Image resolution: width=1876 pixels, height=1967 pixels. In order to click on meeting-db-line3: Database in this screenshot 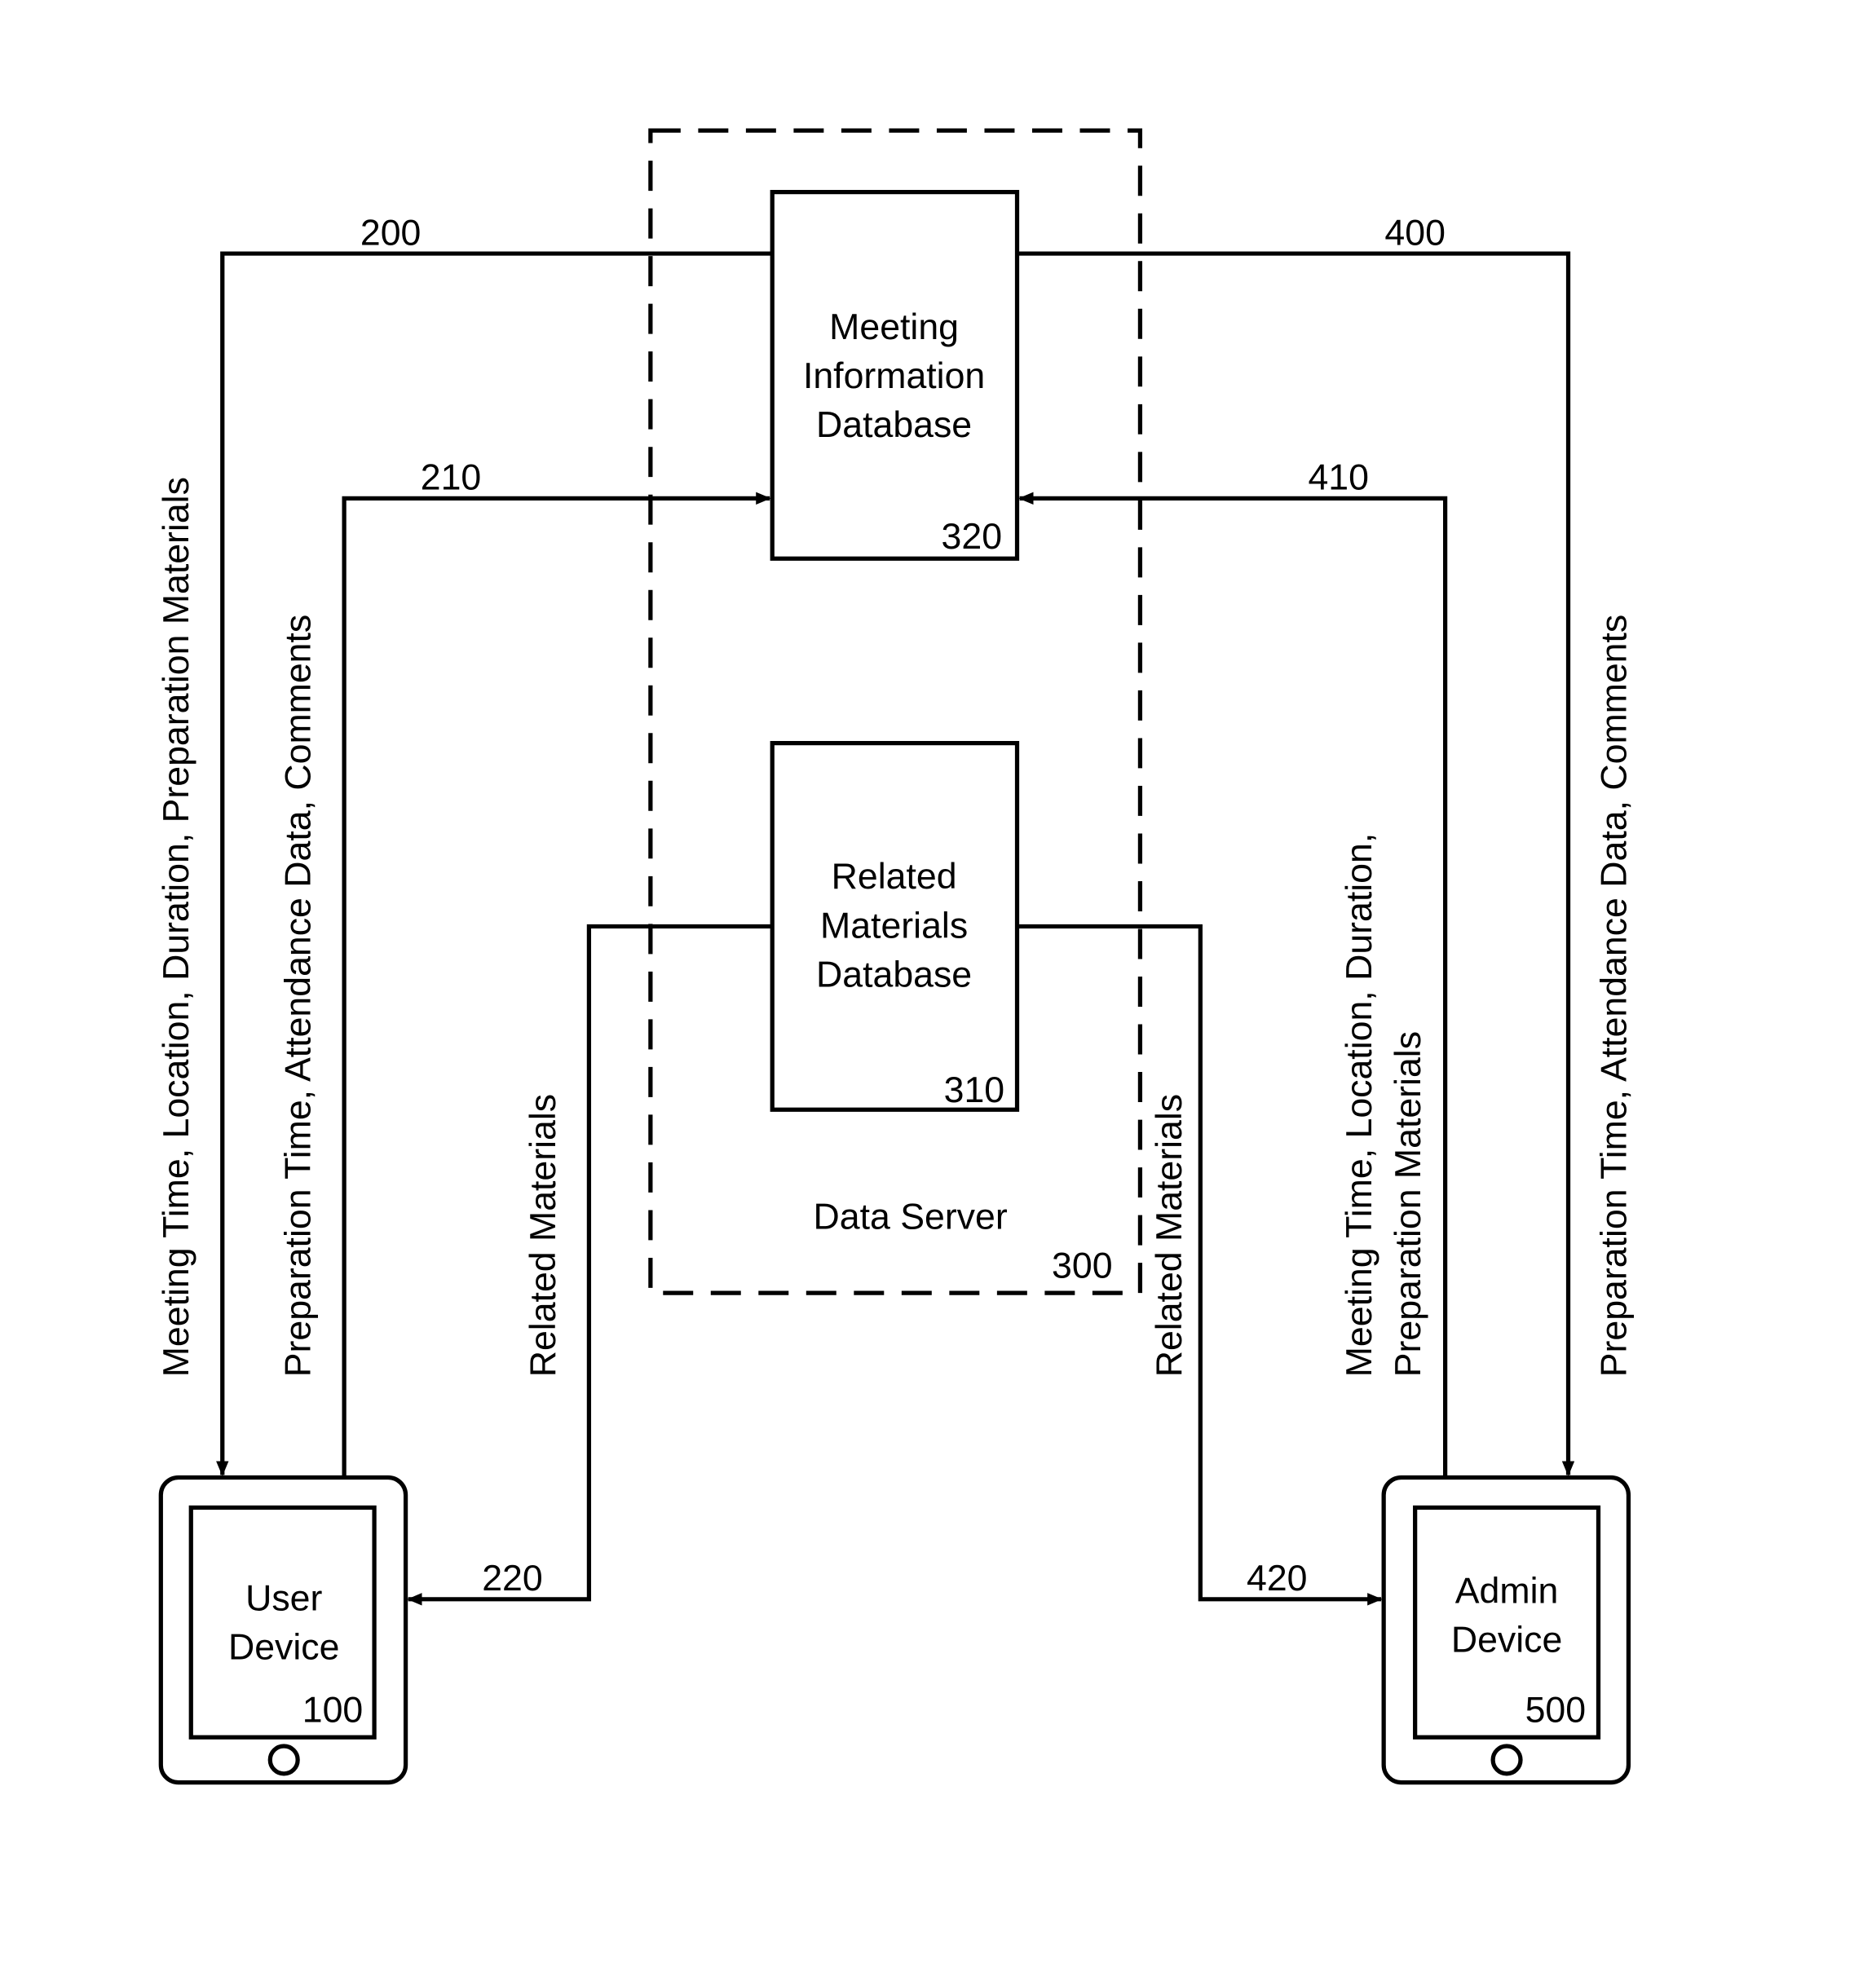, I will do `click(894, 425)`.